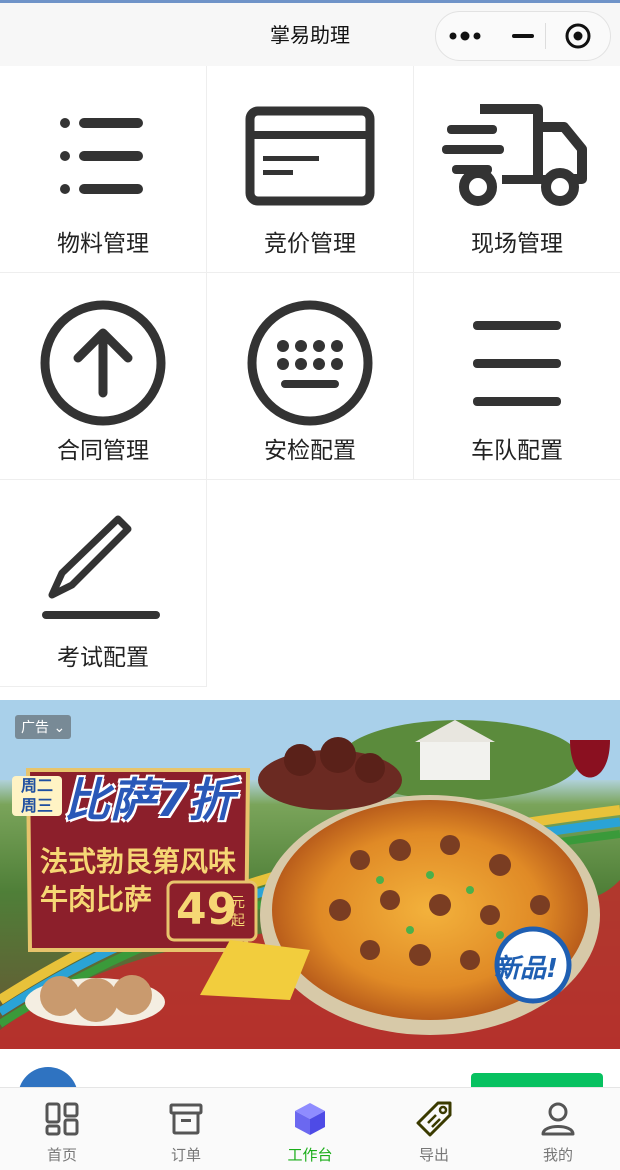 This screenshot has height=1170, width=620. Describe the element at coordinates (37, 796) in the screenshot. I see `promo-days: 周二 周三` at that location.